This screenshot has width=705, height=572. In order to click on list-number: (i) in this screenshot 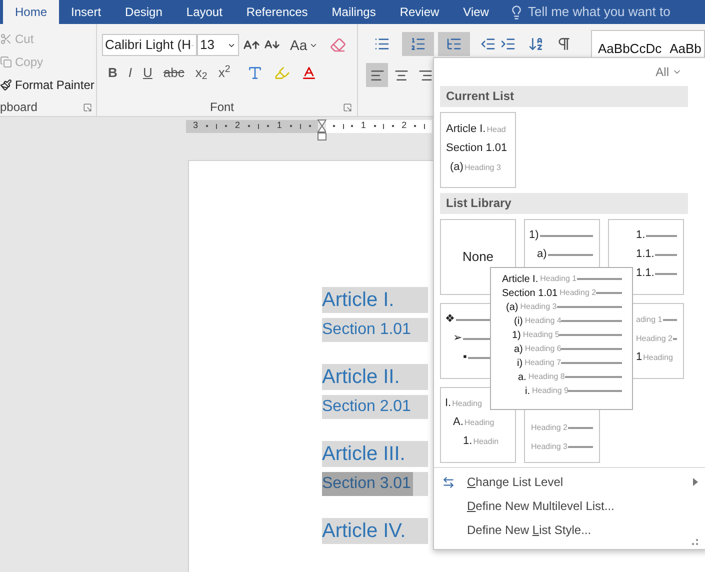, I will do `click(518, 321)`.